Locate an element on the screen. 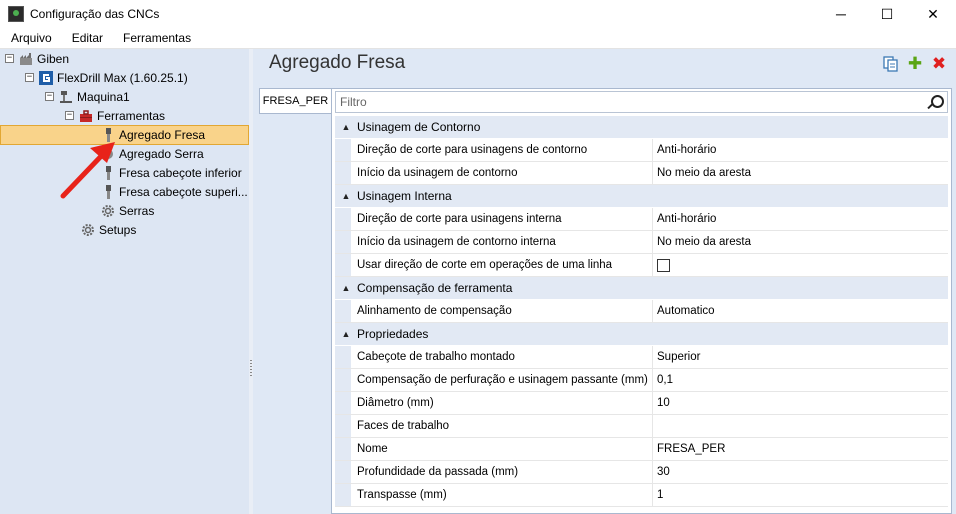  tree-label-setups: Setups is located at coordinates (118, 229).